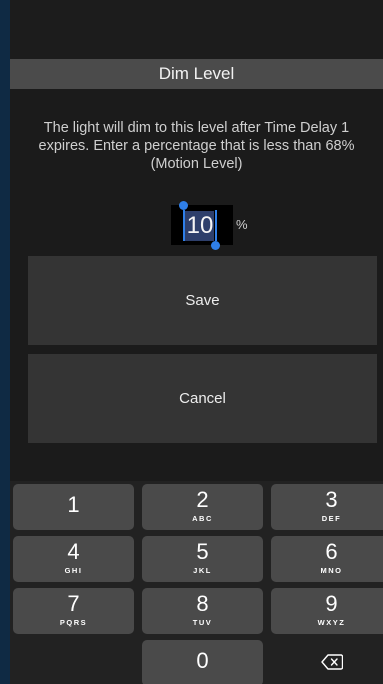 The image size is (383, 684). What do you see at coordinates (332, 662) in the screenshot?
I see `backspace-icon` at bounding box center [332, 662].